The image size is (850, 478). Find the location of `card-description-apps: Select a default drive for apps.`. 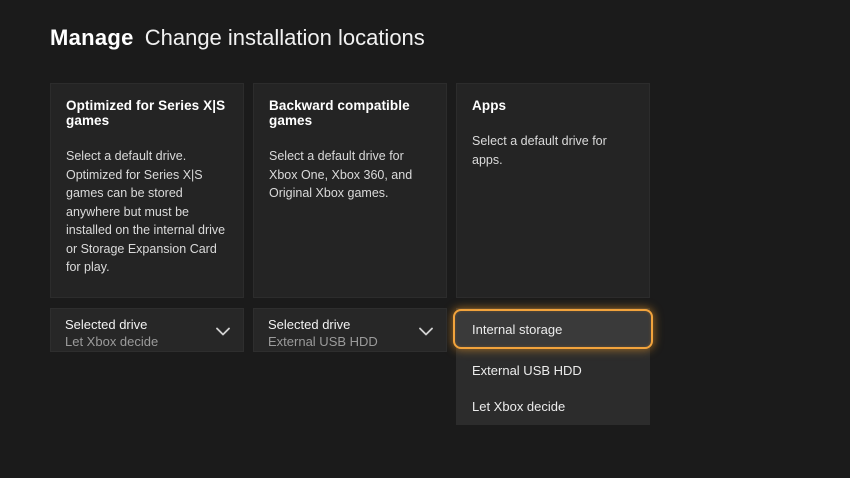

card-description-apps: Select a default drive for apps. is located at coordinates (539, 150).